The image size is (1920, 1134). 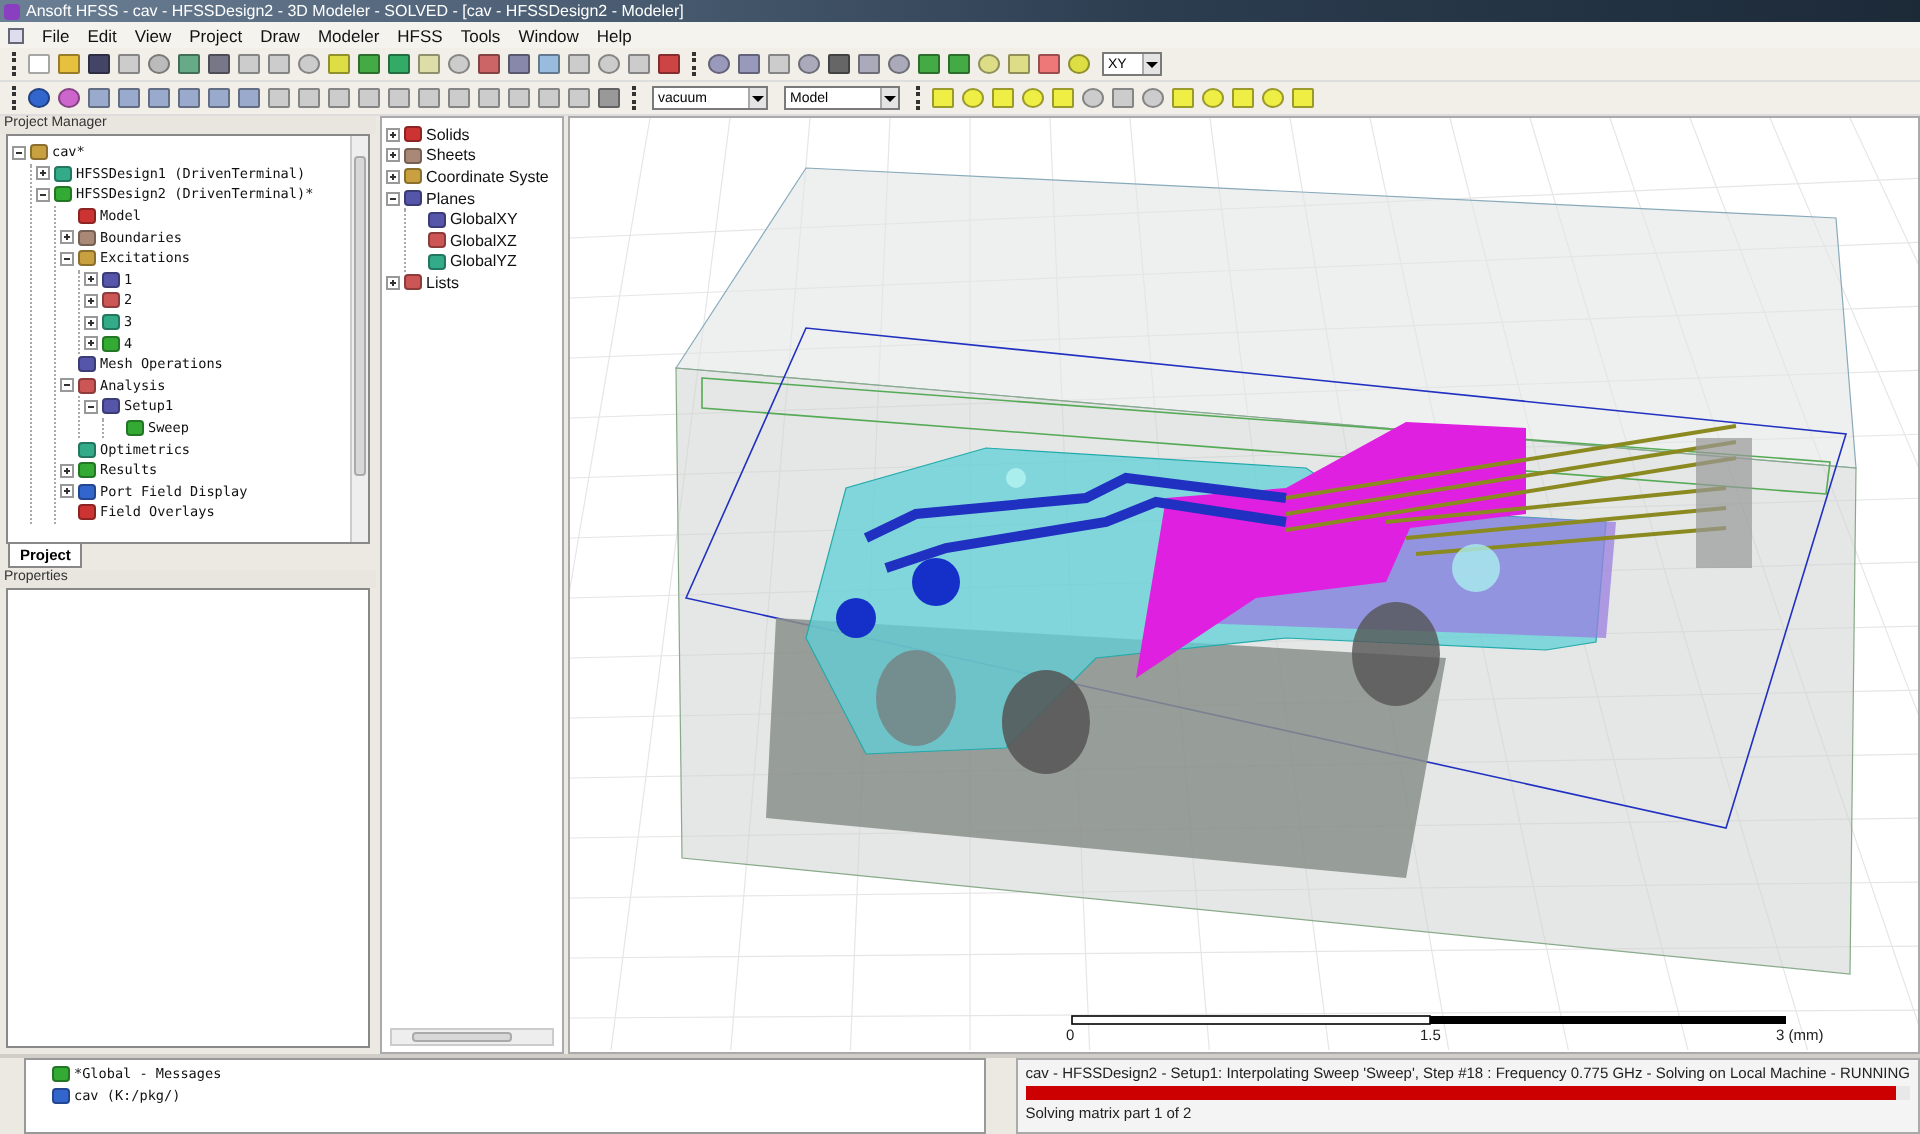 I want to click on menu-item: Edit, so click(x=102, y=35).